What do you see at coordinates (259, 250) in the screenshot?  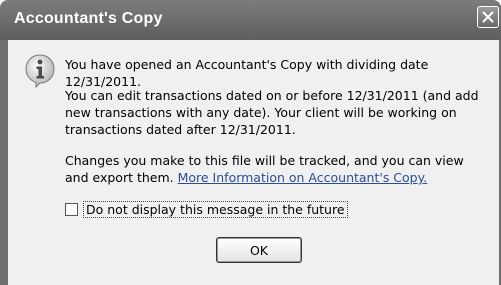 I see `ok-button: OK` at bounding box center [259, 250].